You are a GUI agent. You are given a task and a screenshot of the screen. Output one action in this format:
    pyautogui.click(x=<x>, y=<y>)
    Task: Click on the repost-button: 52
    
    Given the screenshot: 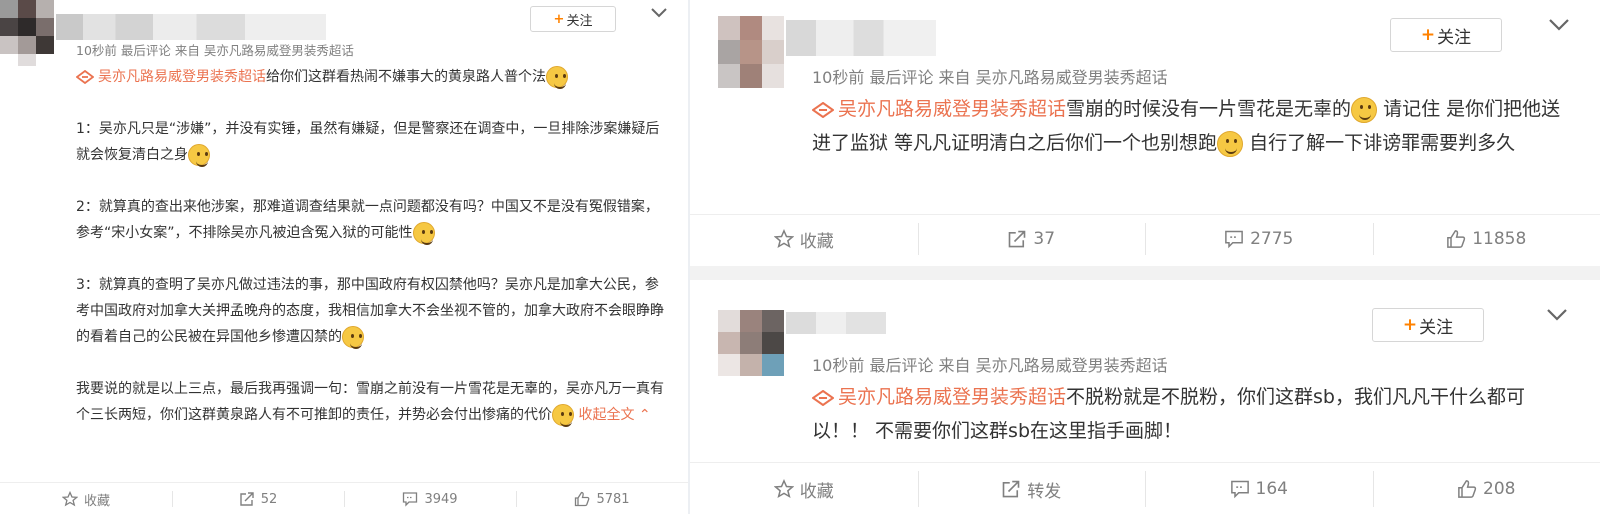 What is the action you would take?
    pyautogui.click(x=258, y=498)
    